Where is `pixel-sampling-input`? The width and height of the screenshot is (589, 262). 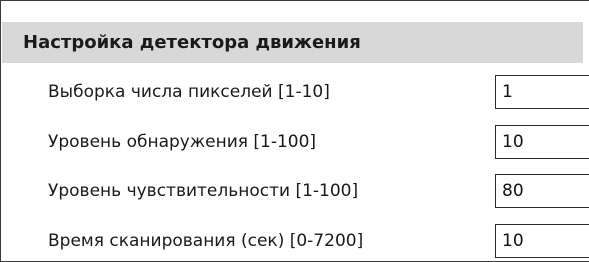
pixel-sampling-input is located at coordinates (542, 92).